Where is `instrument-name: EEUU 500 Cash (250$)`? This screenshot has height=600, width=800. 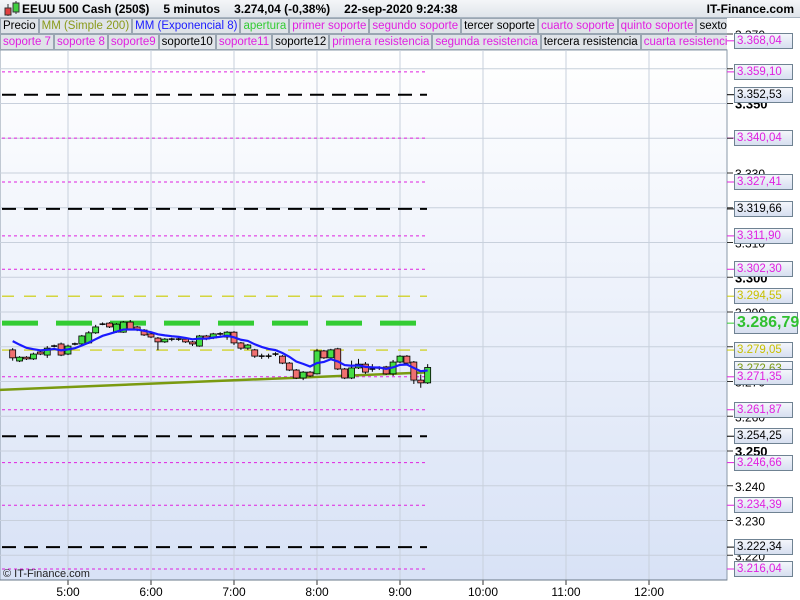 instrument-name: EEUU 500 Cash (250$) is located at coordinates (86, 8).